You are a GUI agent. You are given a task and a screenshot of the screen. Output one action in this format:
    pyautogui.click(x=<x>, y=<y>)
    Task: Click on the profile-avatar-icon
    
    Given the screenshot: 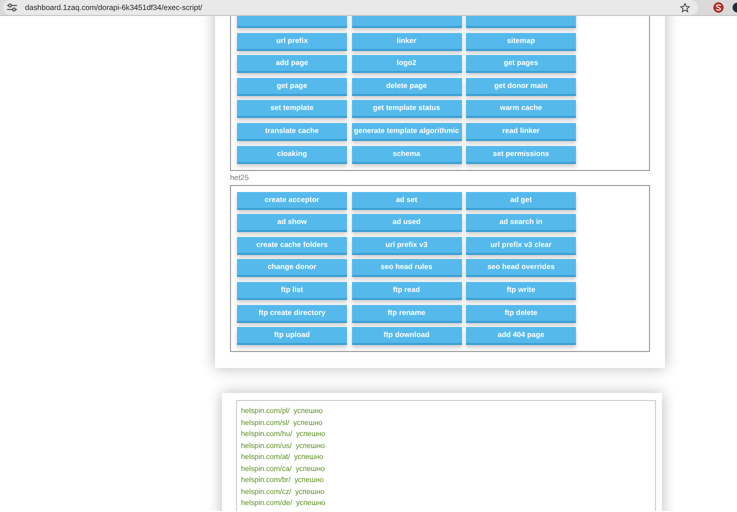 What is the action you would take?
    pyautogui.click(x=734, y=7)
    